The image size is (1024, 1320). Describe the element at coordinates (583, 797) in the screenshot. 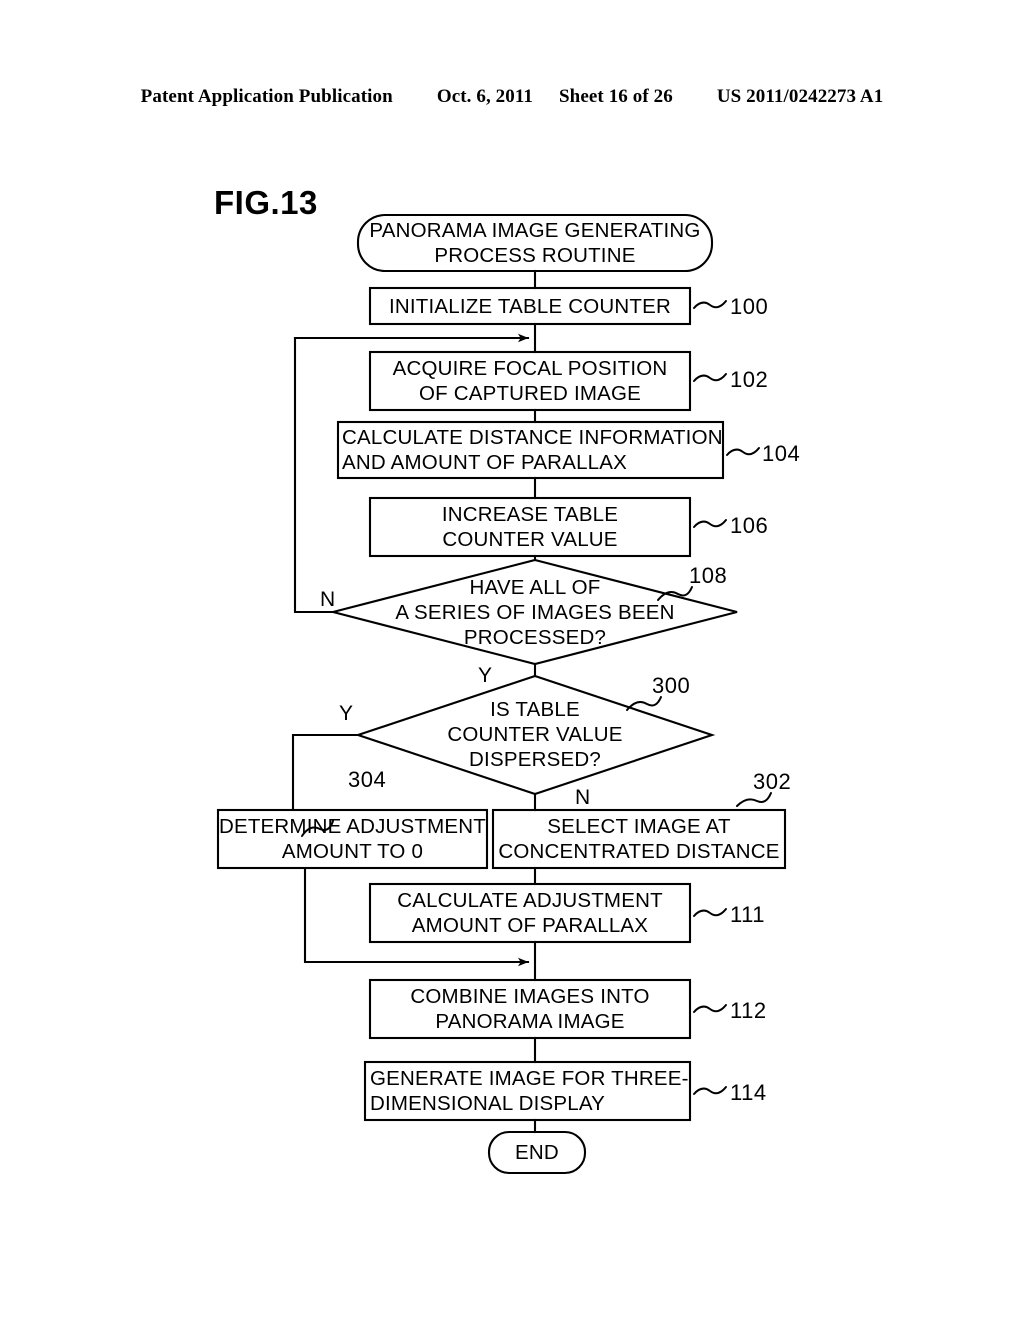

I see `branch-label-300-no: N` at that location.